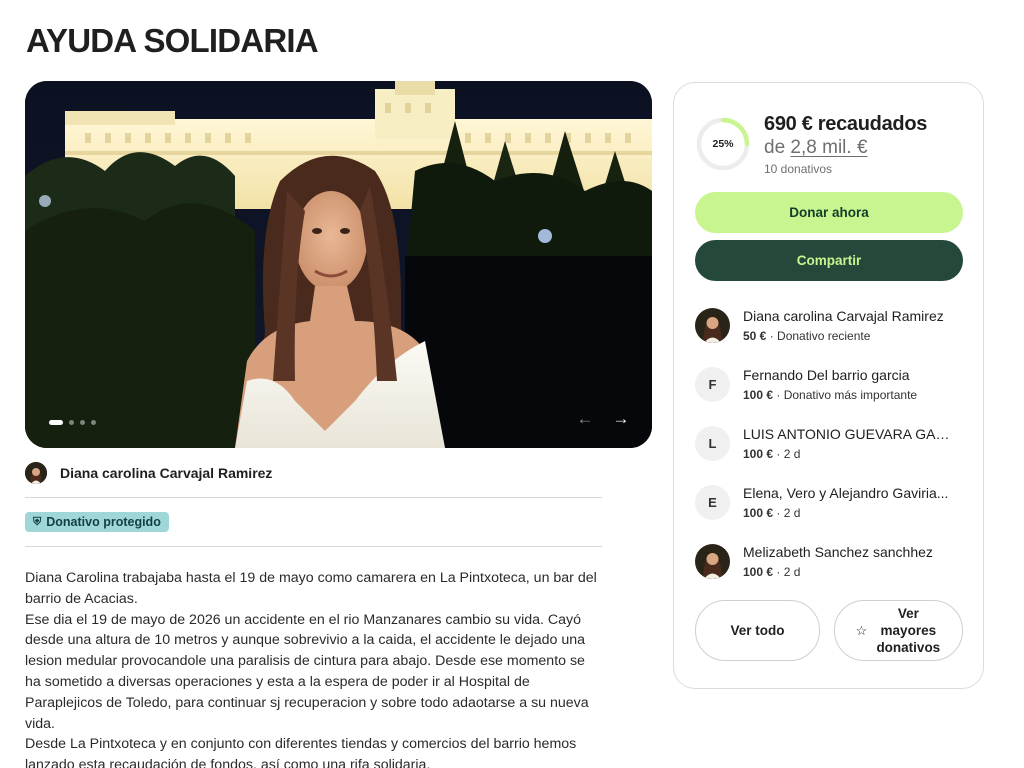  I want to click on donor-item: L LUIS ANTONIO GUEVARA GARCIA 100 € · 2 d, so click(825, 443).